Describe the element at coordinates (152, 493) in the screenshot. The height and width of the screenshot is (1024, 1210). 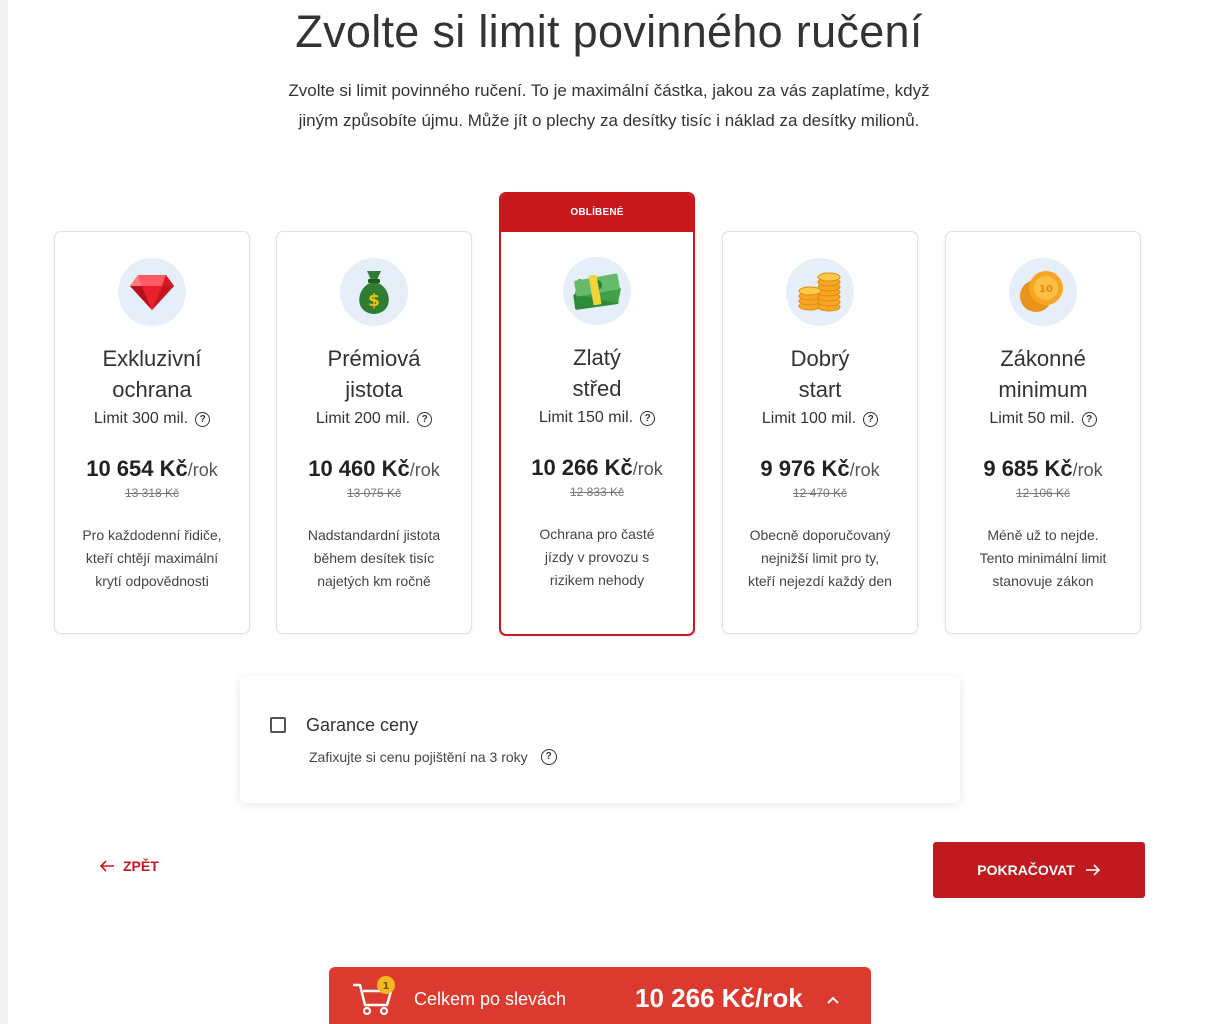
I see `plan-old-price: 13 318 Kč` at that location.